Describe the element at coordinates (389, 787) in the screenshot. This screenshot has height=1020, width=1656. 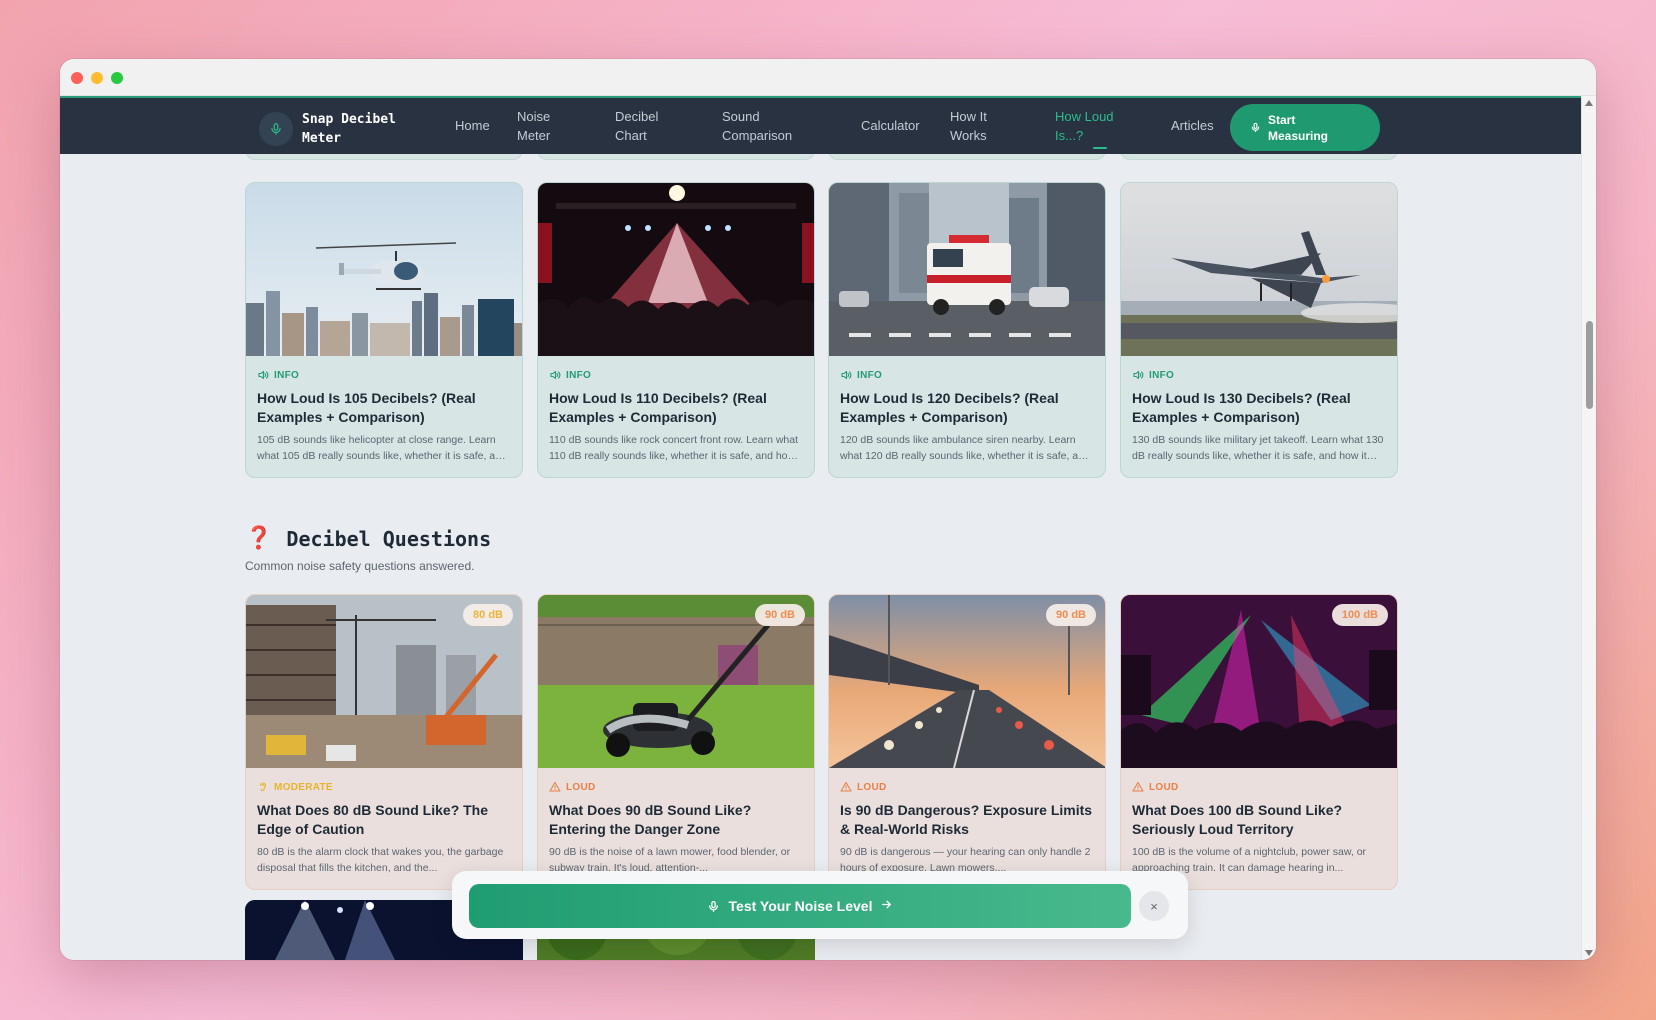
I see `card-tag: MODERATE` at that location.